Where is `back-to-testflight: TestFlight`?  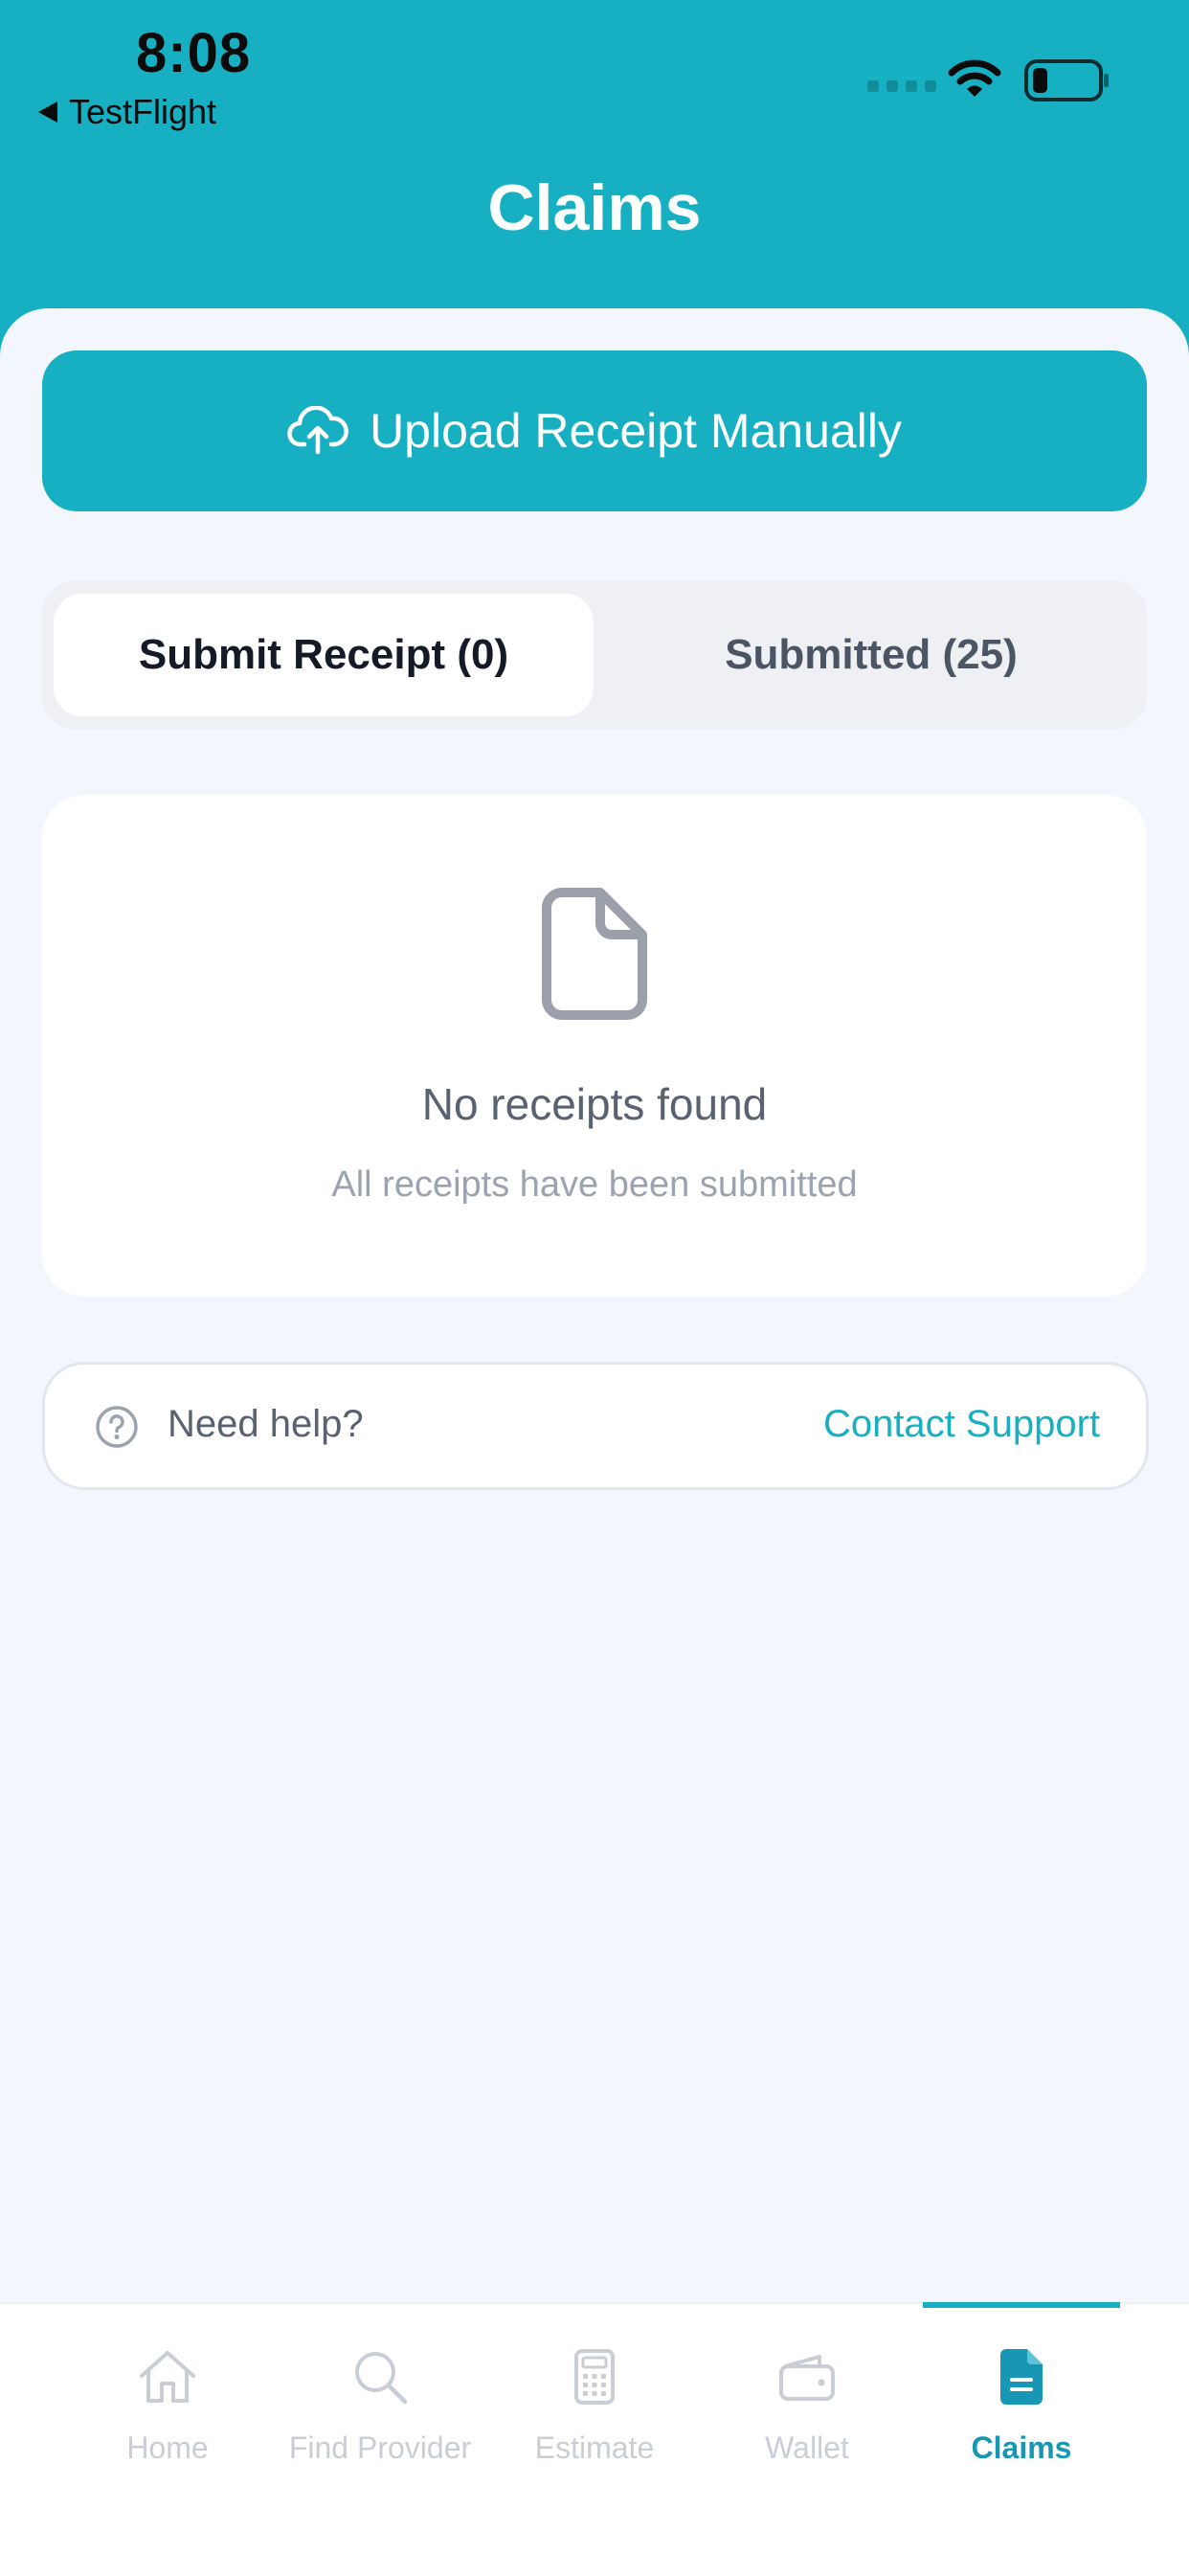
back-to-testflight: TestFlight is located at coordinates (127, 112).